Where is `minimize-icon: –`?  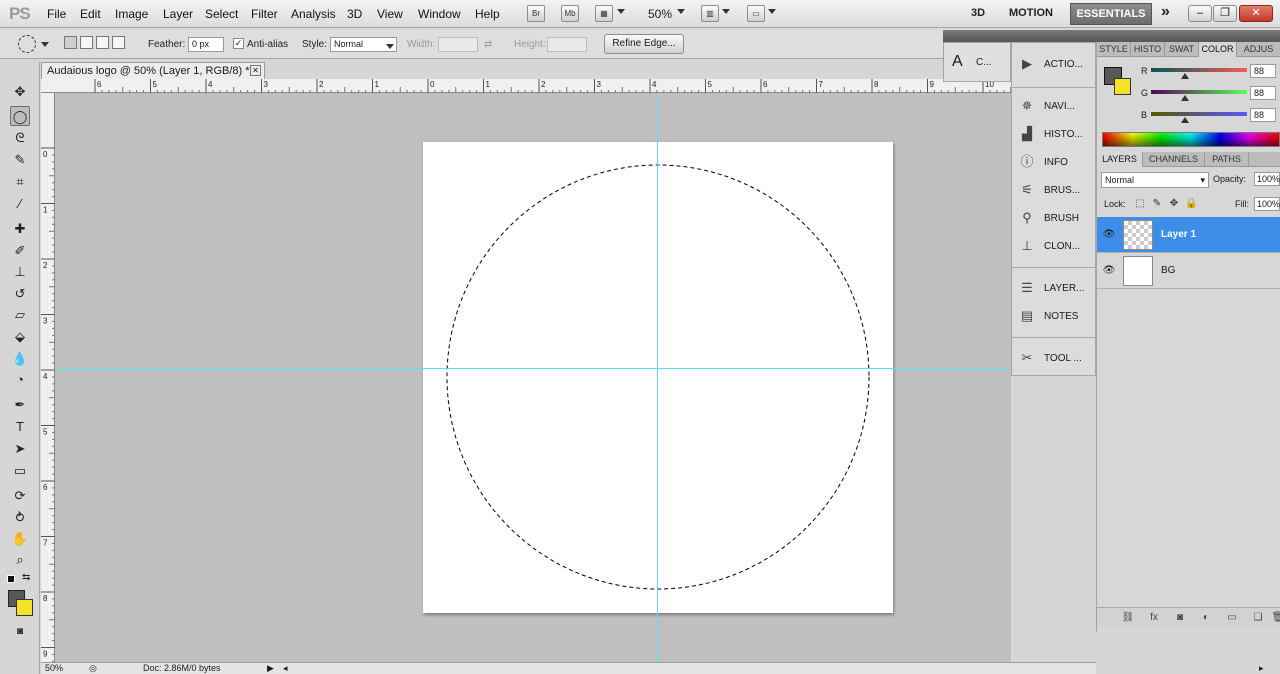
minimize-icon: – is located at coordinates (1200, 13).